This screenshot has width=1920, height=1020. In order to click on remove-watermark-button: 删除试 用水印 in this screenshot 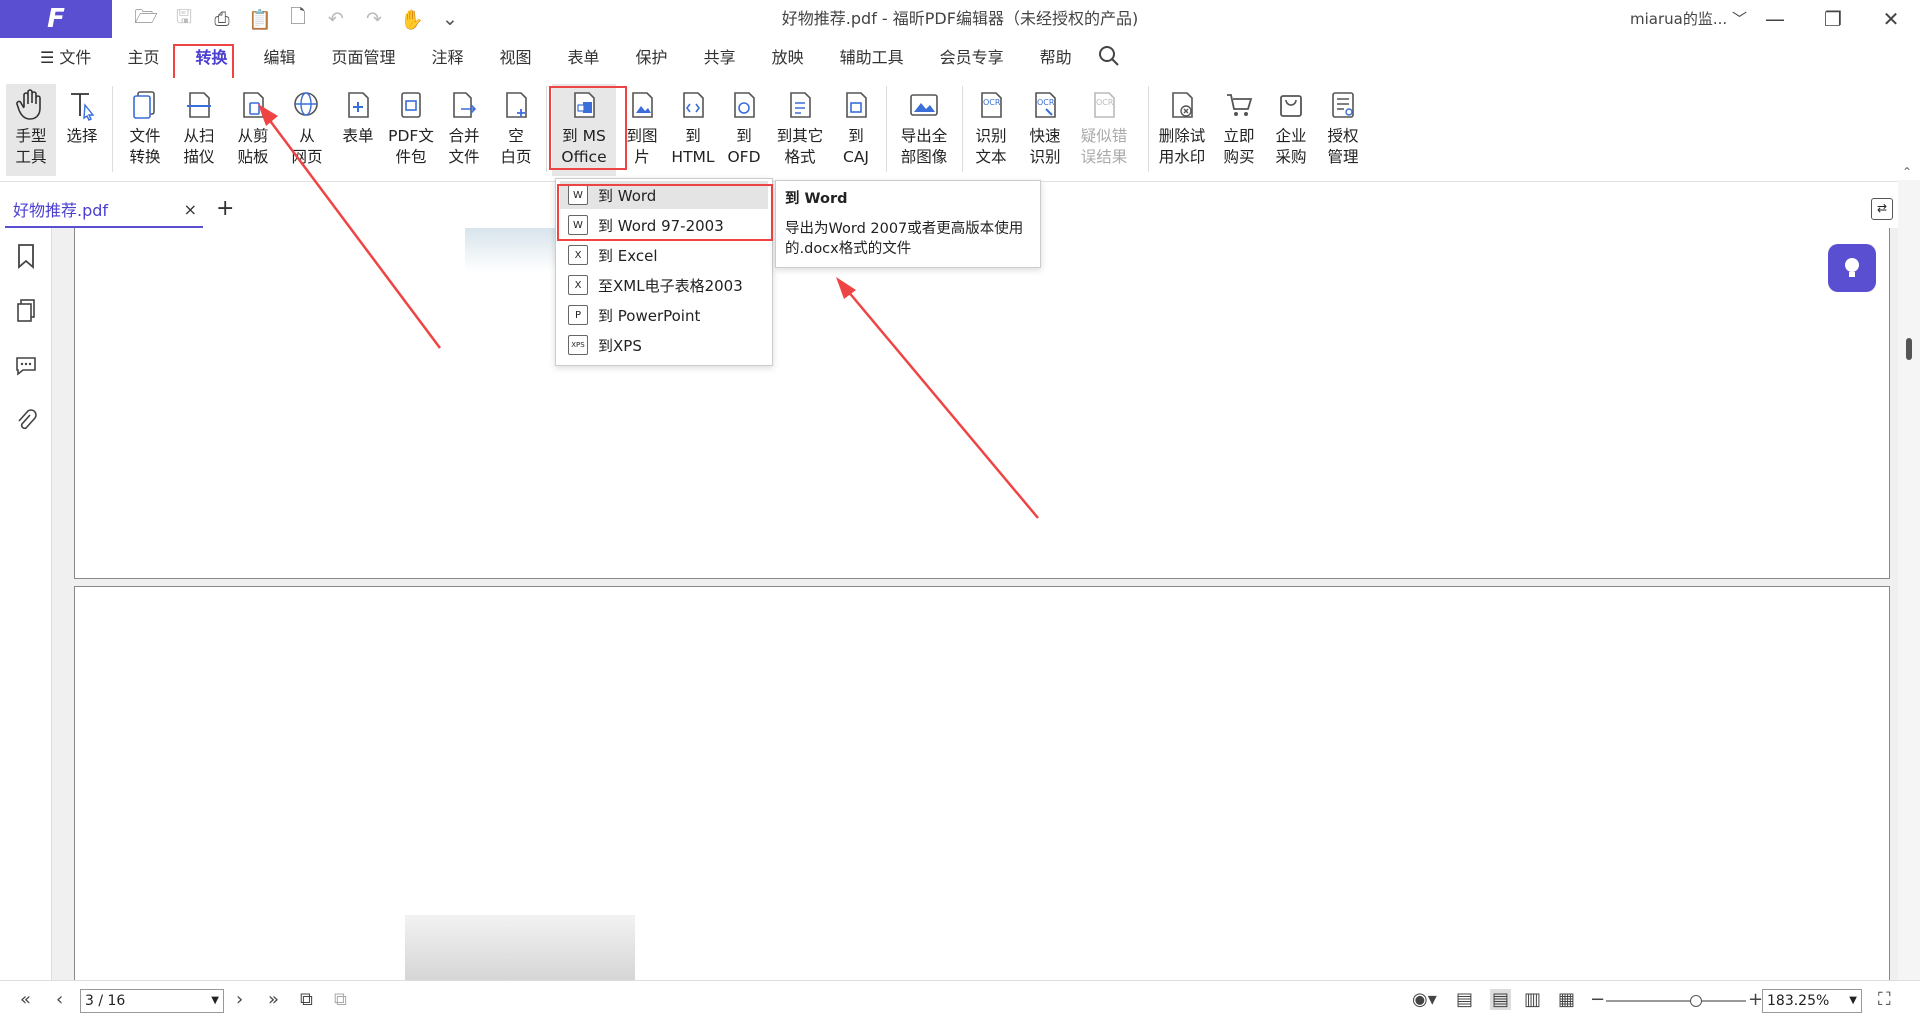, I will do `click(1182, 130)`.